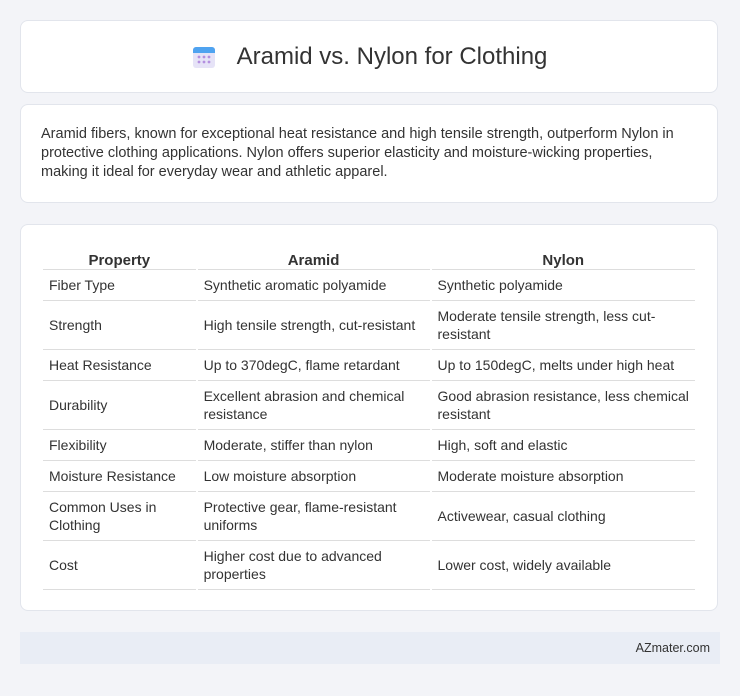  Describe the element at coordinates (563, 445) in the screenshot. I see `cell-nylon: High, soft and elastic` at that location.